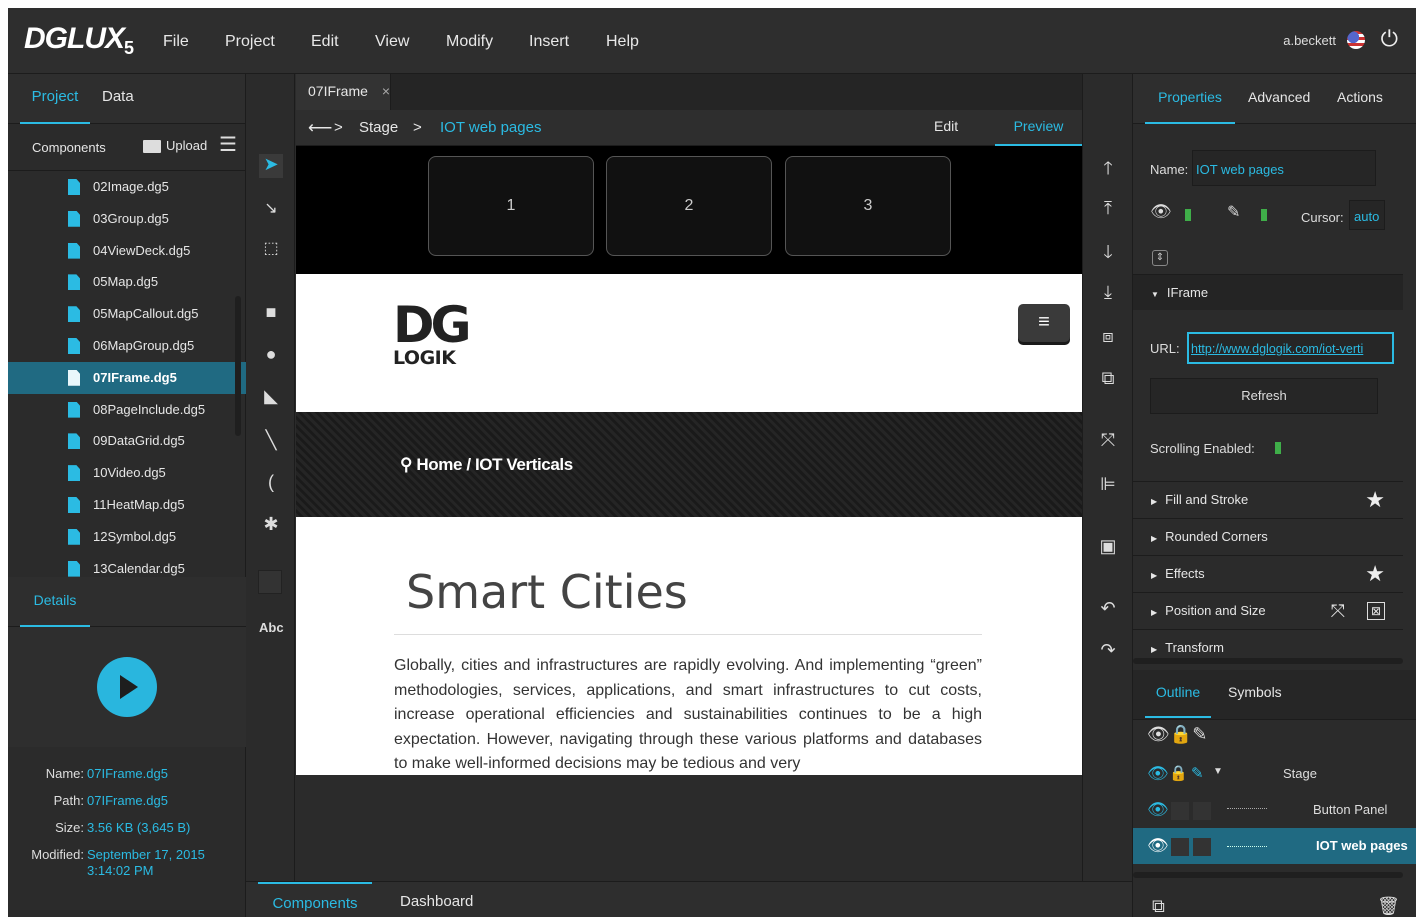  Describe the element at coordinates (1108, 546) in the screenshot. I see `distribute-icon: ▣` at that location.